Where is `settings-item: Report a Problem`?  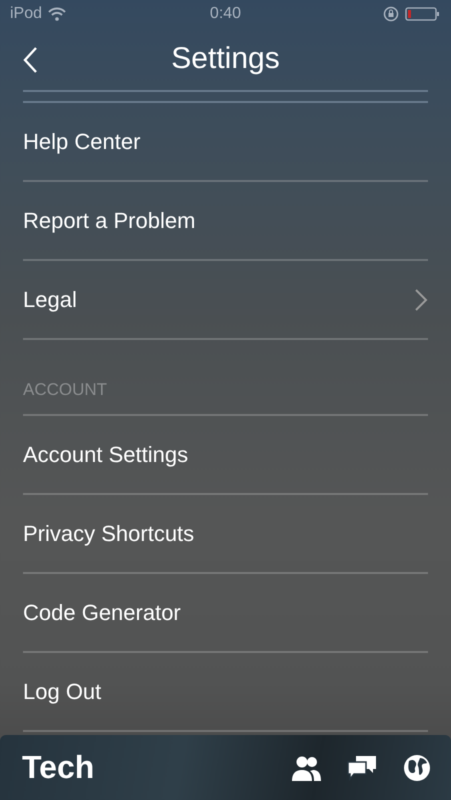 settings-item: Report a Problem is located at coordinates (109, 221).